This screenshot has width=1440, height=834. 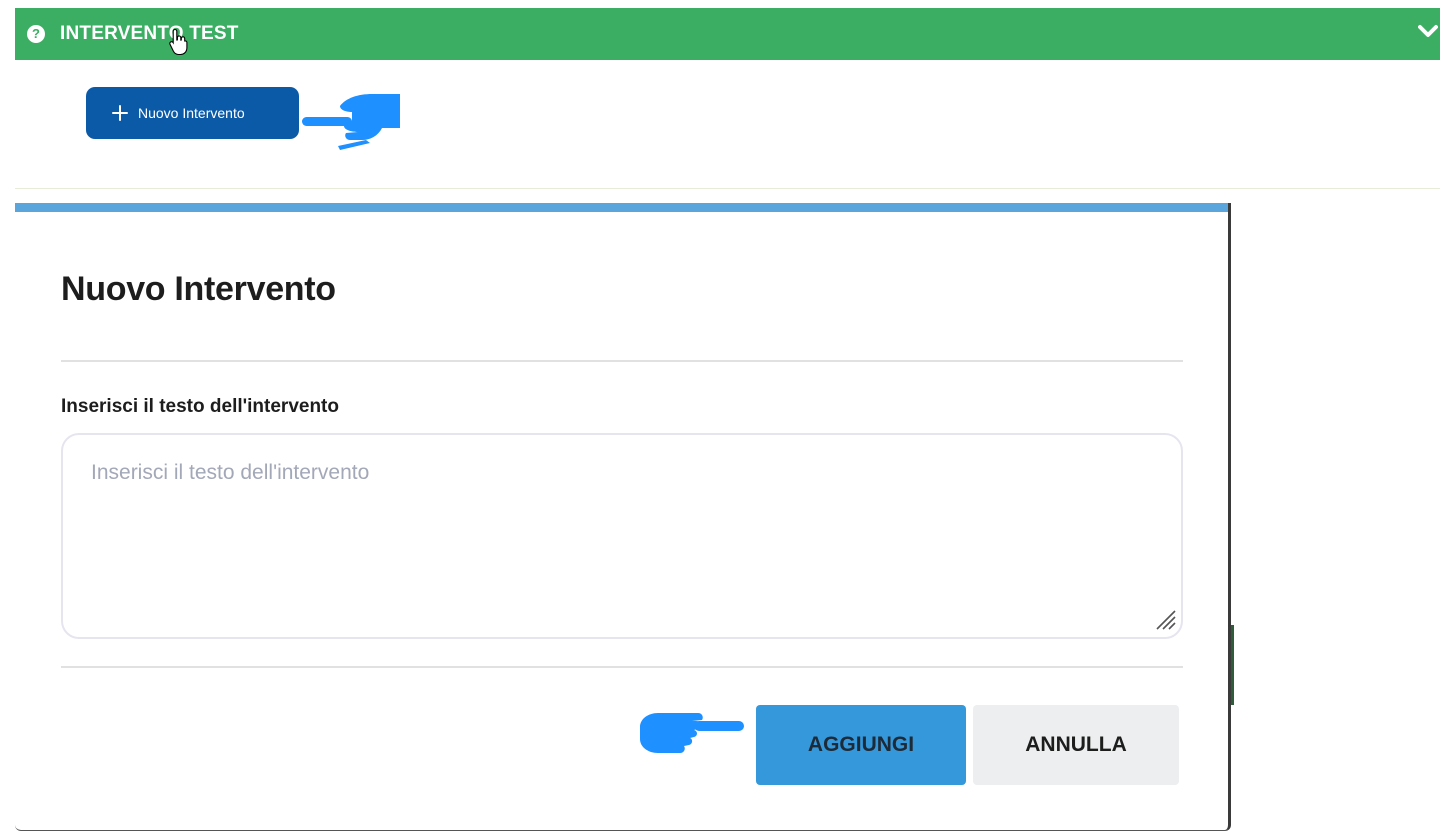 I want to click on chevron-down-icon, so click(x=1428, y=32).